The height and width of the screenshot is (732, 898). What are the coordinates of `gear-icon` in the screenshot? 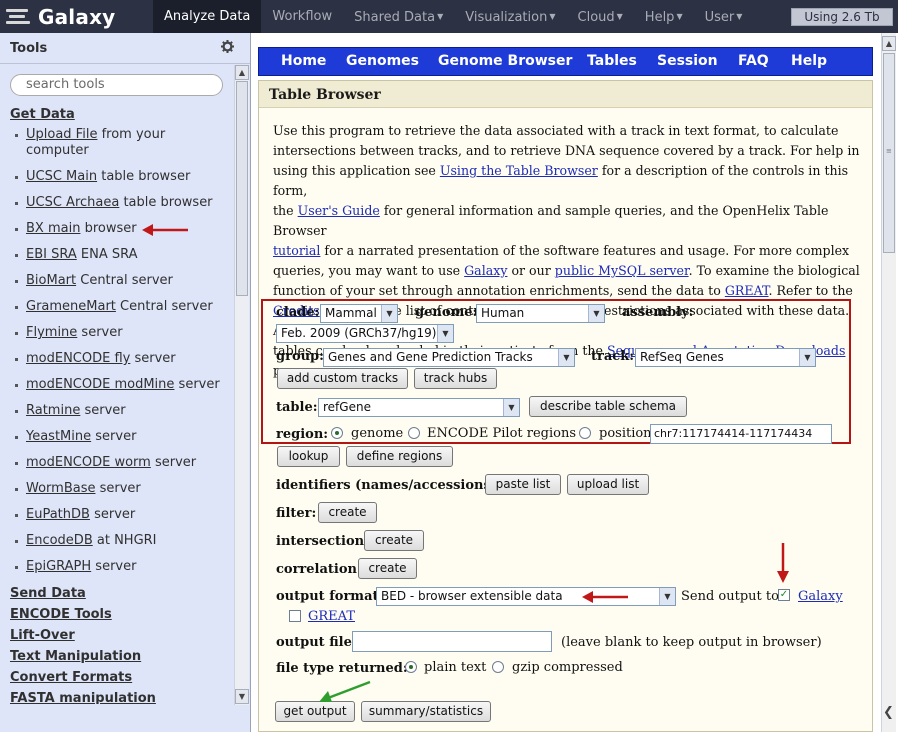 It's located at (227, 48).